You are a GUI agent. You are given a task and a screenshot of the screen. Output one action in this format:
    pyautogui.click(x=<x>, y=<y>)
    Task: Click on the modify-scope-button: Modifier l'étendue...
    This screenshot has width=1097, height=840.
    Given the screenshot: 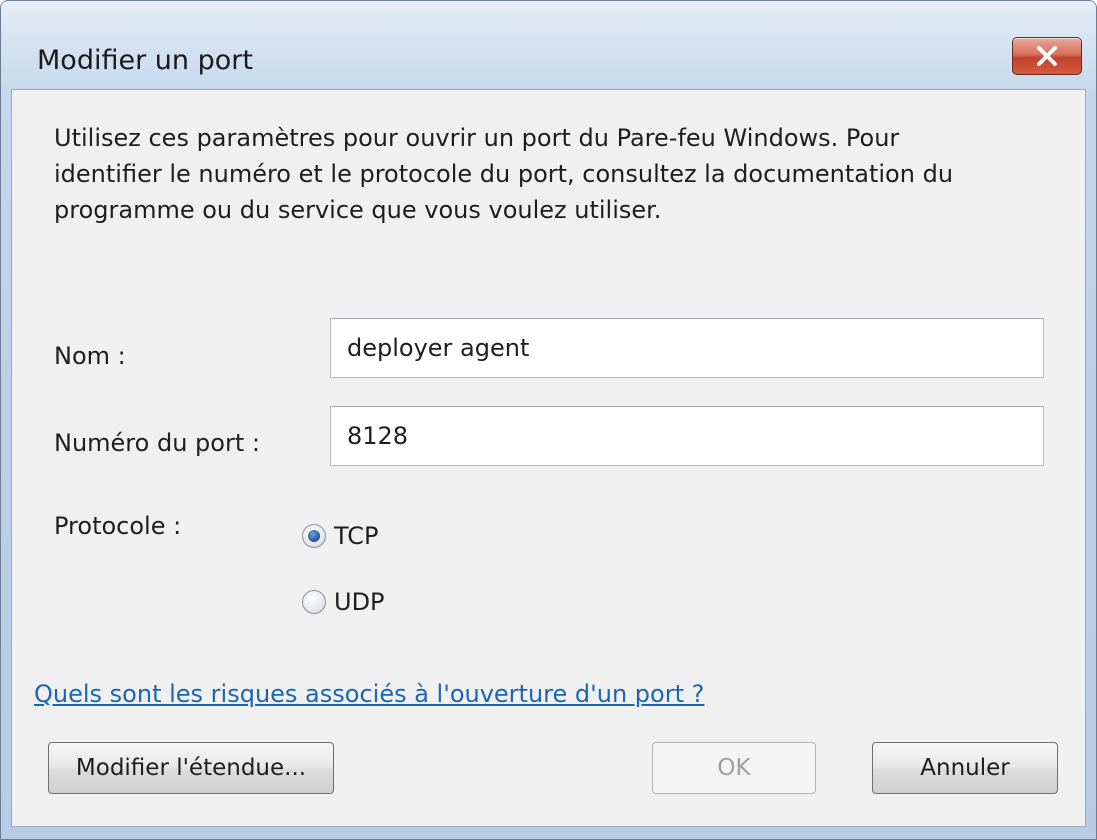 What is the action you would take?
    pyautogui.click(x=191, y=768)
    